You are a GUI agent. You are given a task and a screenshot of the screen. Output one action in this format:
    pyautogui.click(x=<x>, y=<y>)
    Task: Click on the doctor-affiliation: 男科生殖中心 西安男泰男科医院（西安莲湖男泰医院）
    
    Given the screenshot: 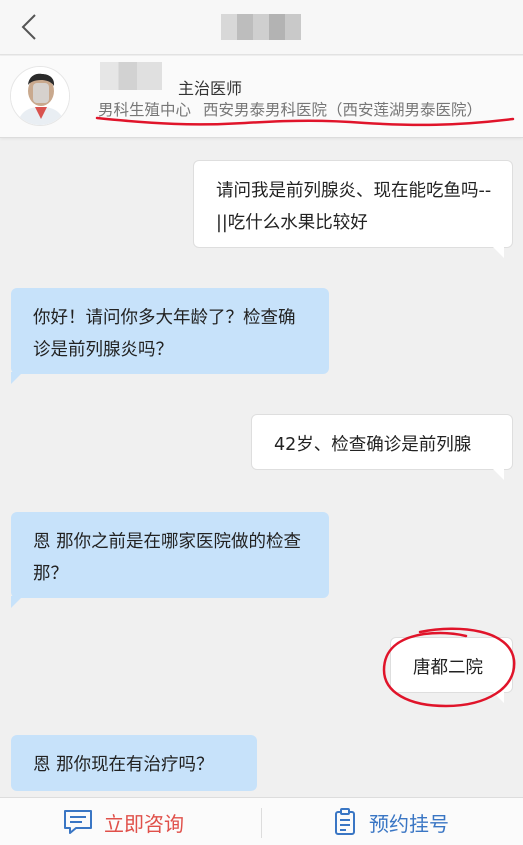 What is the action you would take?
    pyautogui.click(x=290, y=109)
    